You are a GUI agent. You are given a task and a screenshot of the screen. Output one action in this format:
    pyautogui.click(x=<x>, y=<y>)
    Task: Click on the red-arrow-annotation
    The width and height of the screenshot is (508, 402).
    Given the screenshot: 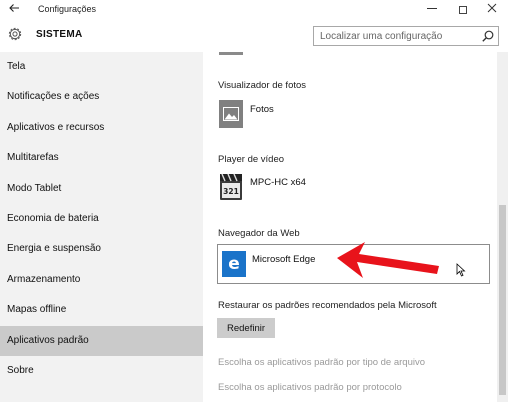 What is the action you would take?
    pyautogui.click(x=388, y=260)
    